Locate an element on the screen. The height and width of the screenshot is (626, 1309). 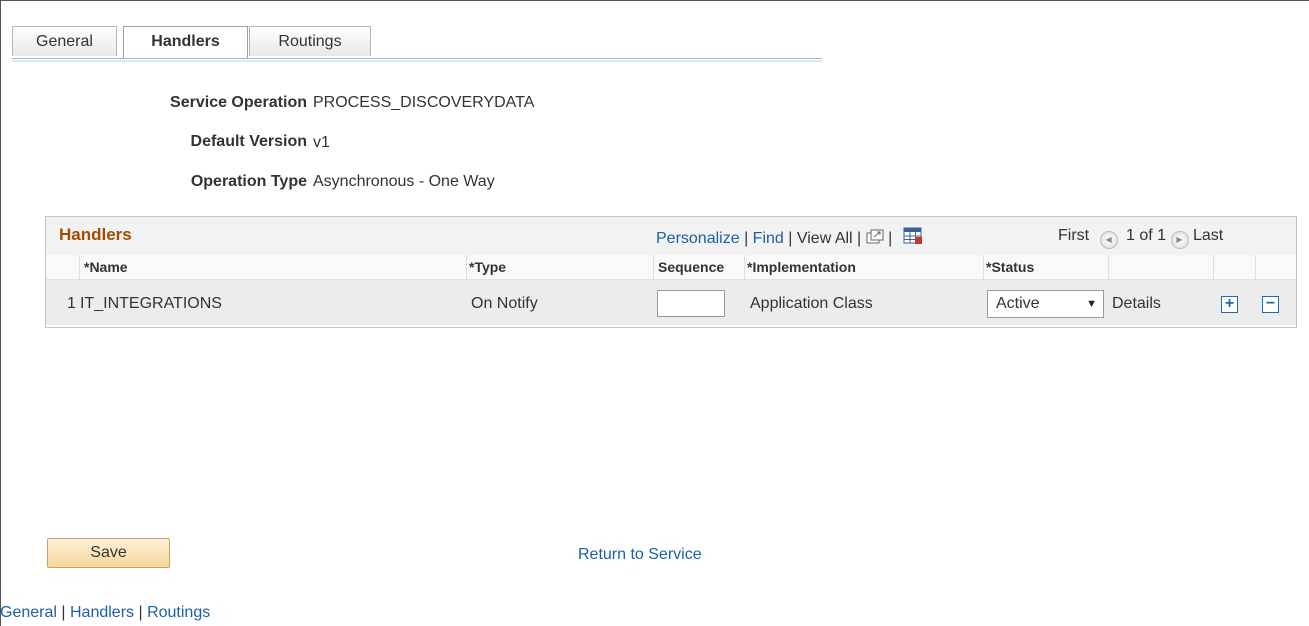
previous-arrow-icon: ◀ is located at coordinates (1108, 240).